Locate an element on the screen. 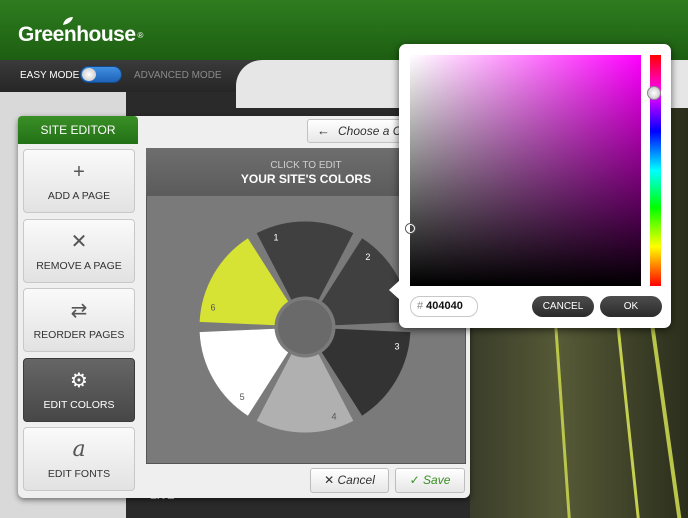 This screenshot has width=688, height=518. cancel-button: ✕ Cancel is located at coordinates (349, 480).